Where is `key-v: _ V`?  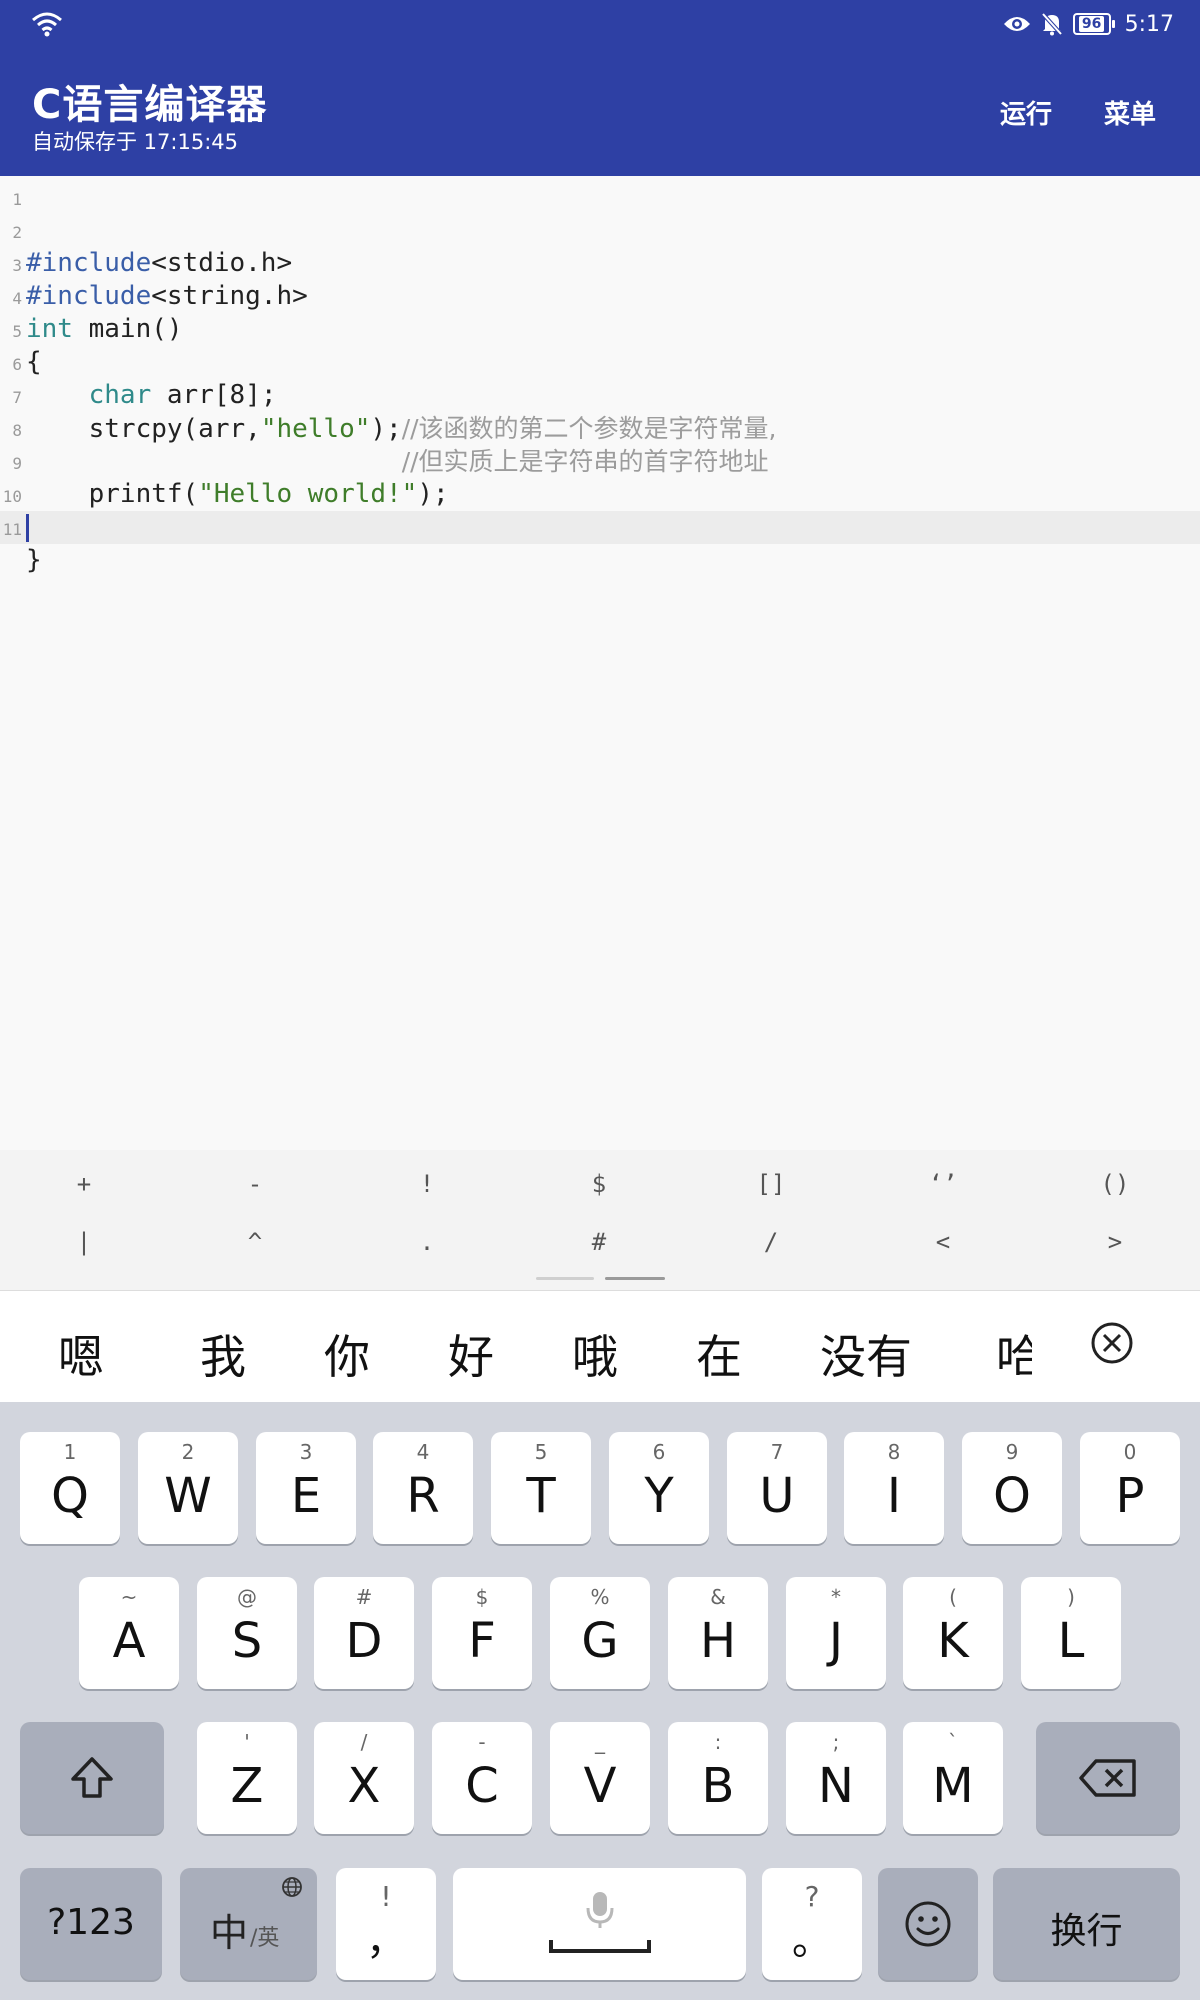
key-v: _ V is located at coordinates (600, 1778).